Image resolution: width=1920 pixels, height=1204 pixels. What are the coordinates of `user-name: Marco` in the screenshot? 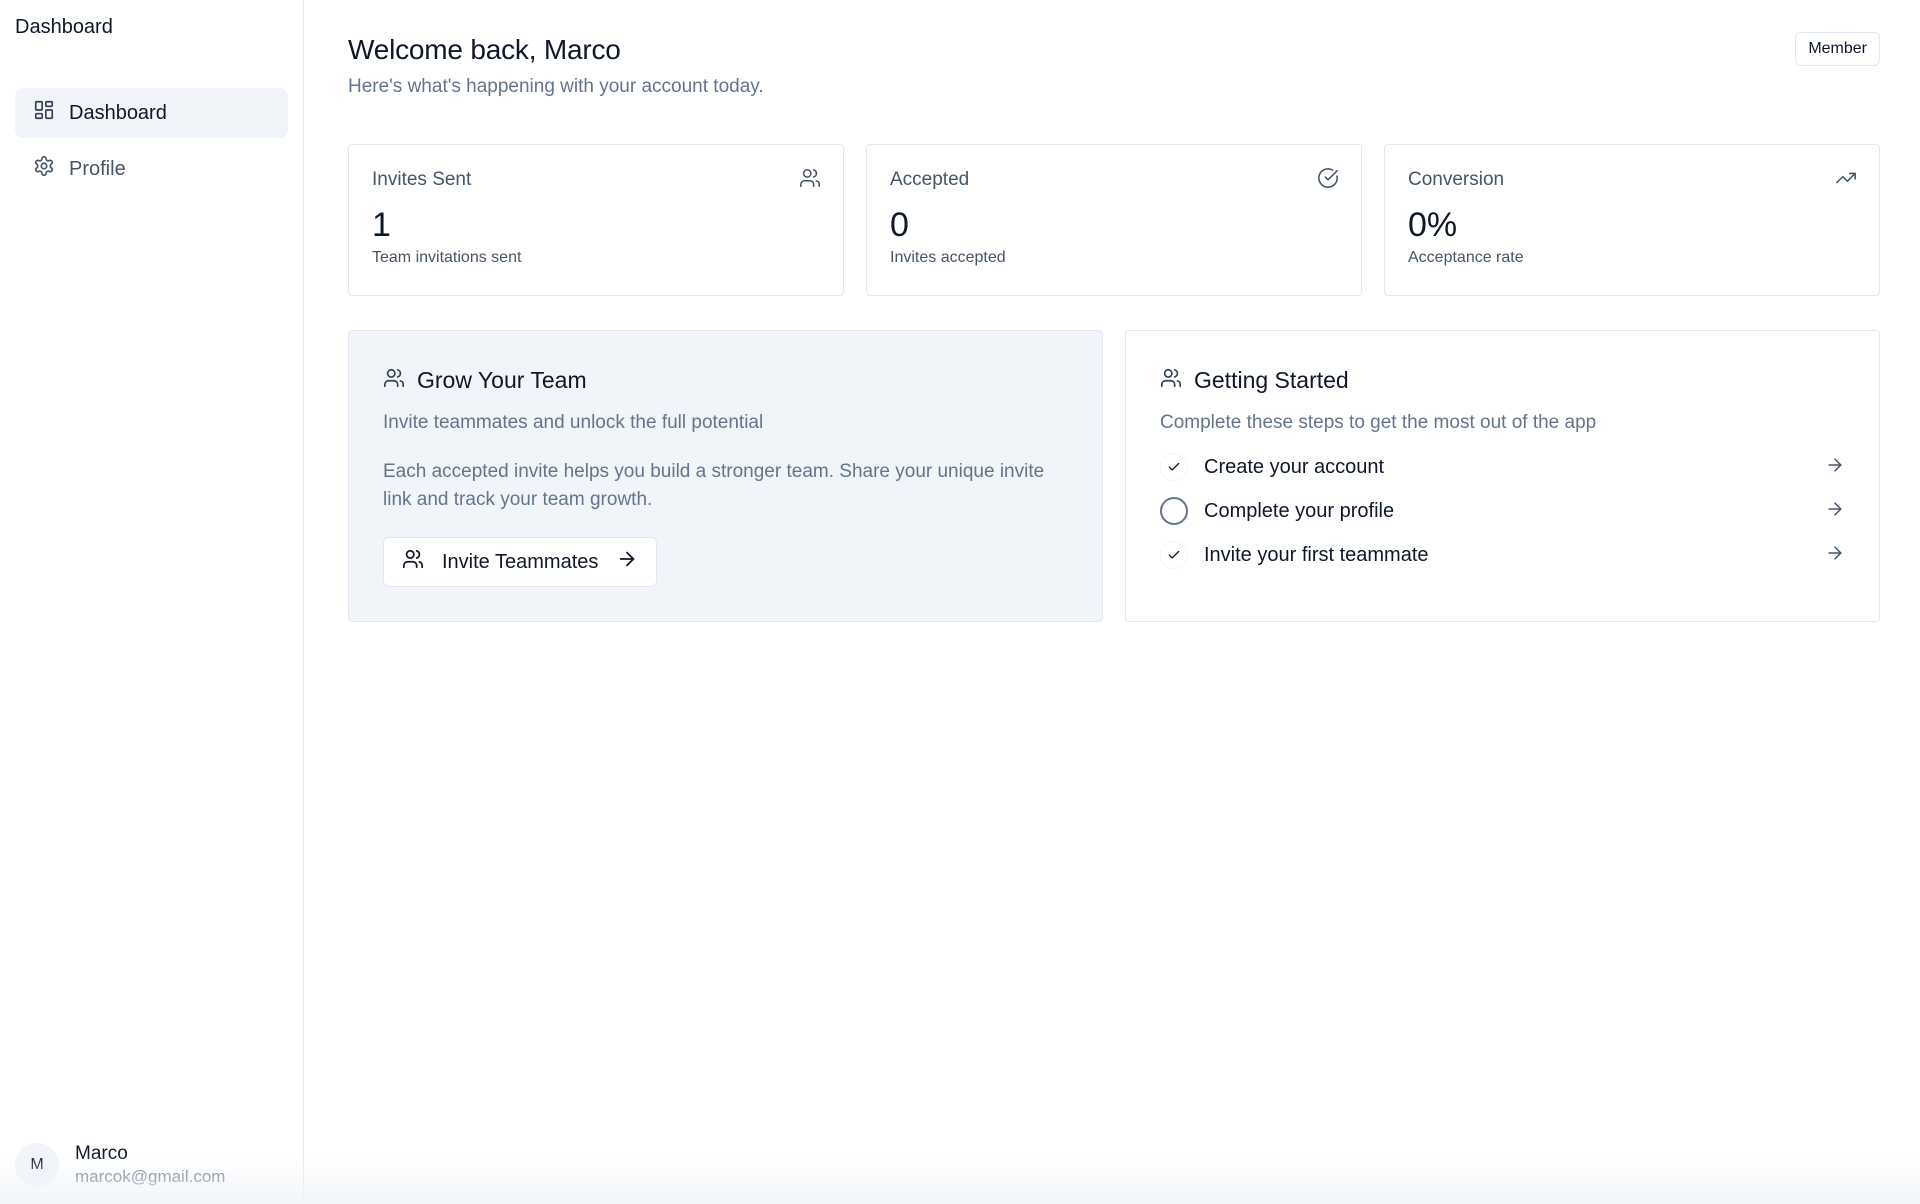 It's located at (101, 1153).